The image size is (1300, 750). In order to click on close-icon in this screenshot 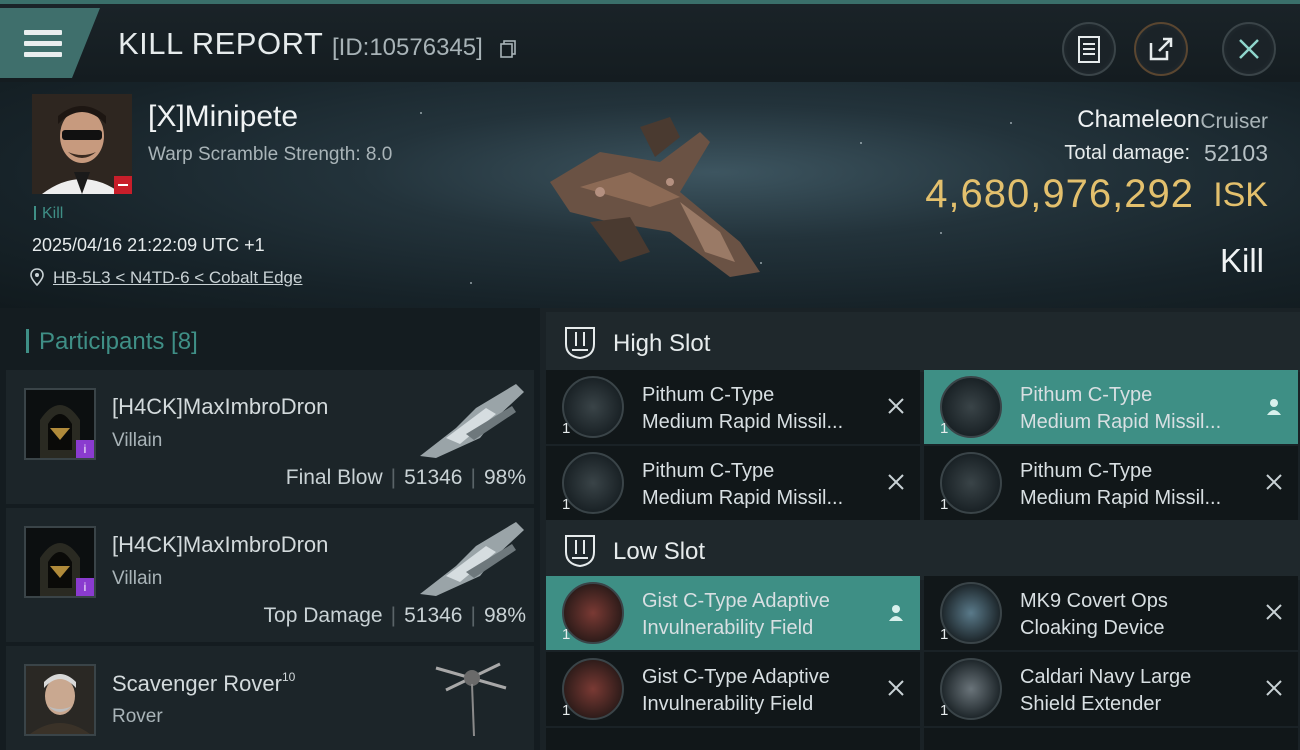, I will do `click(1249, 49)`.